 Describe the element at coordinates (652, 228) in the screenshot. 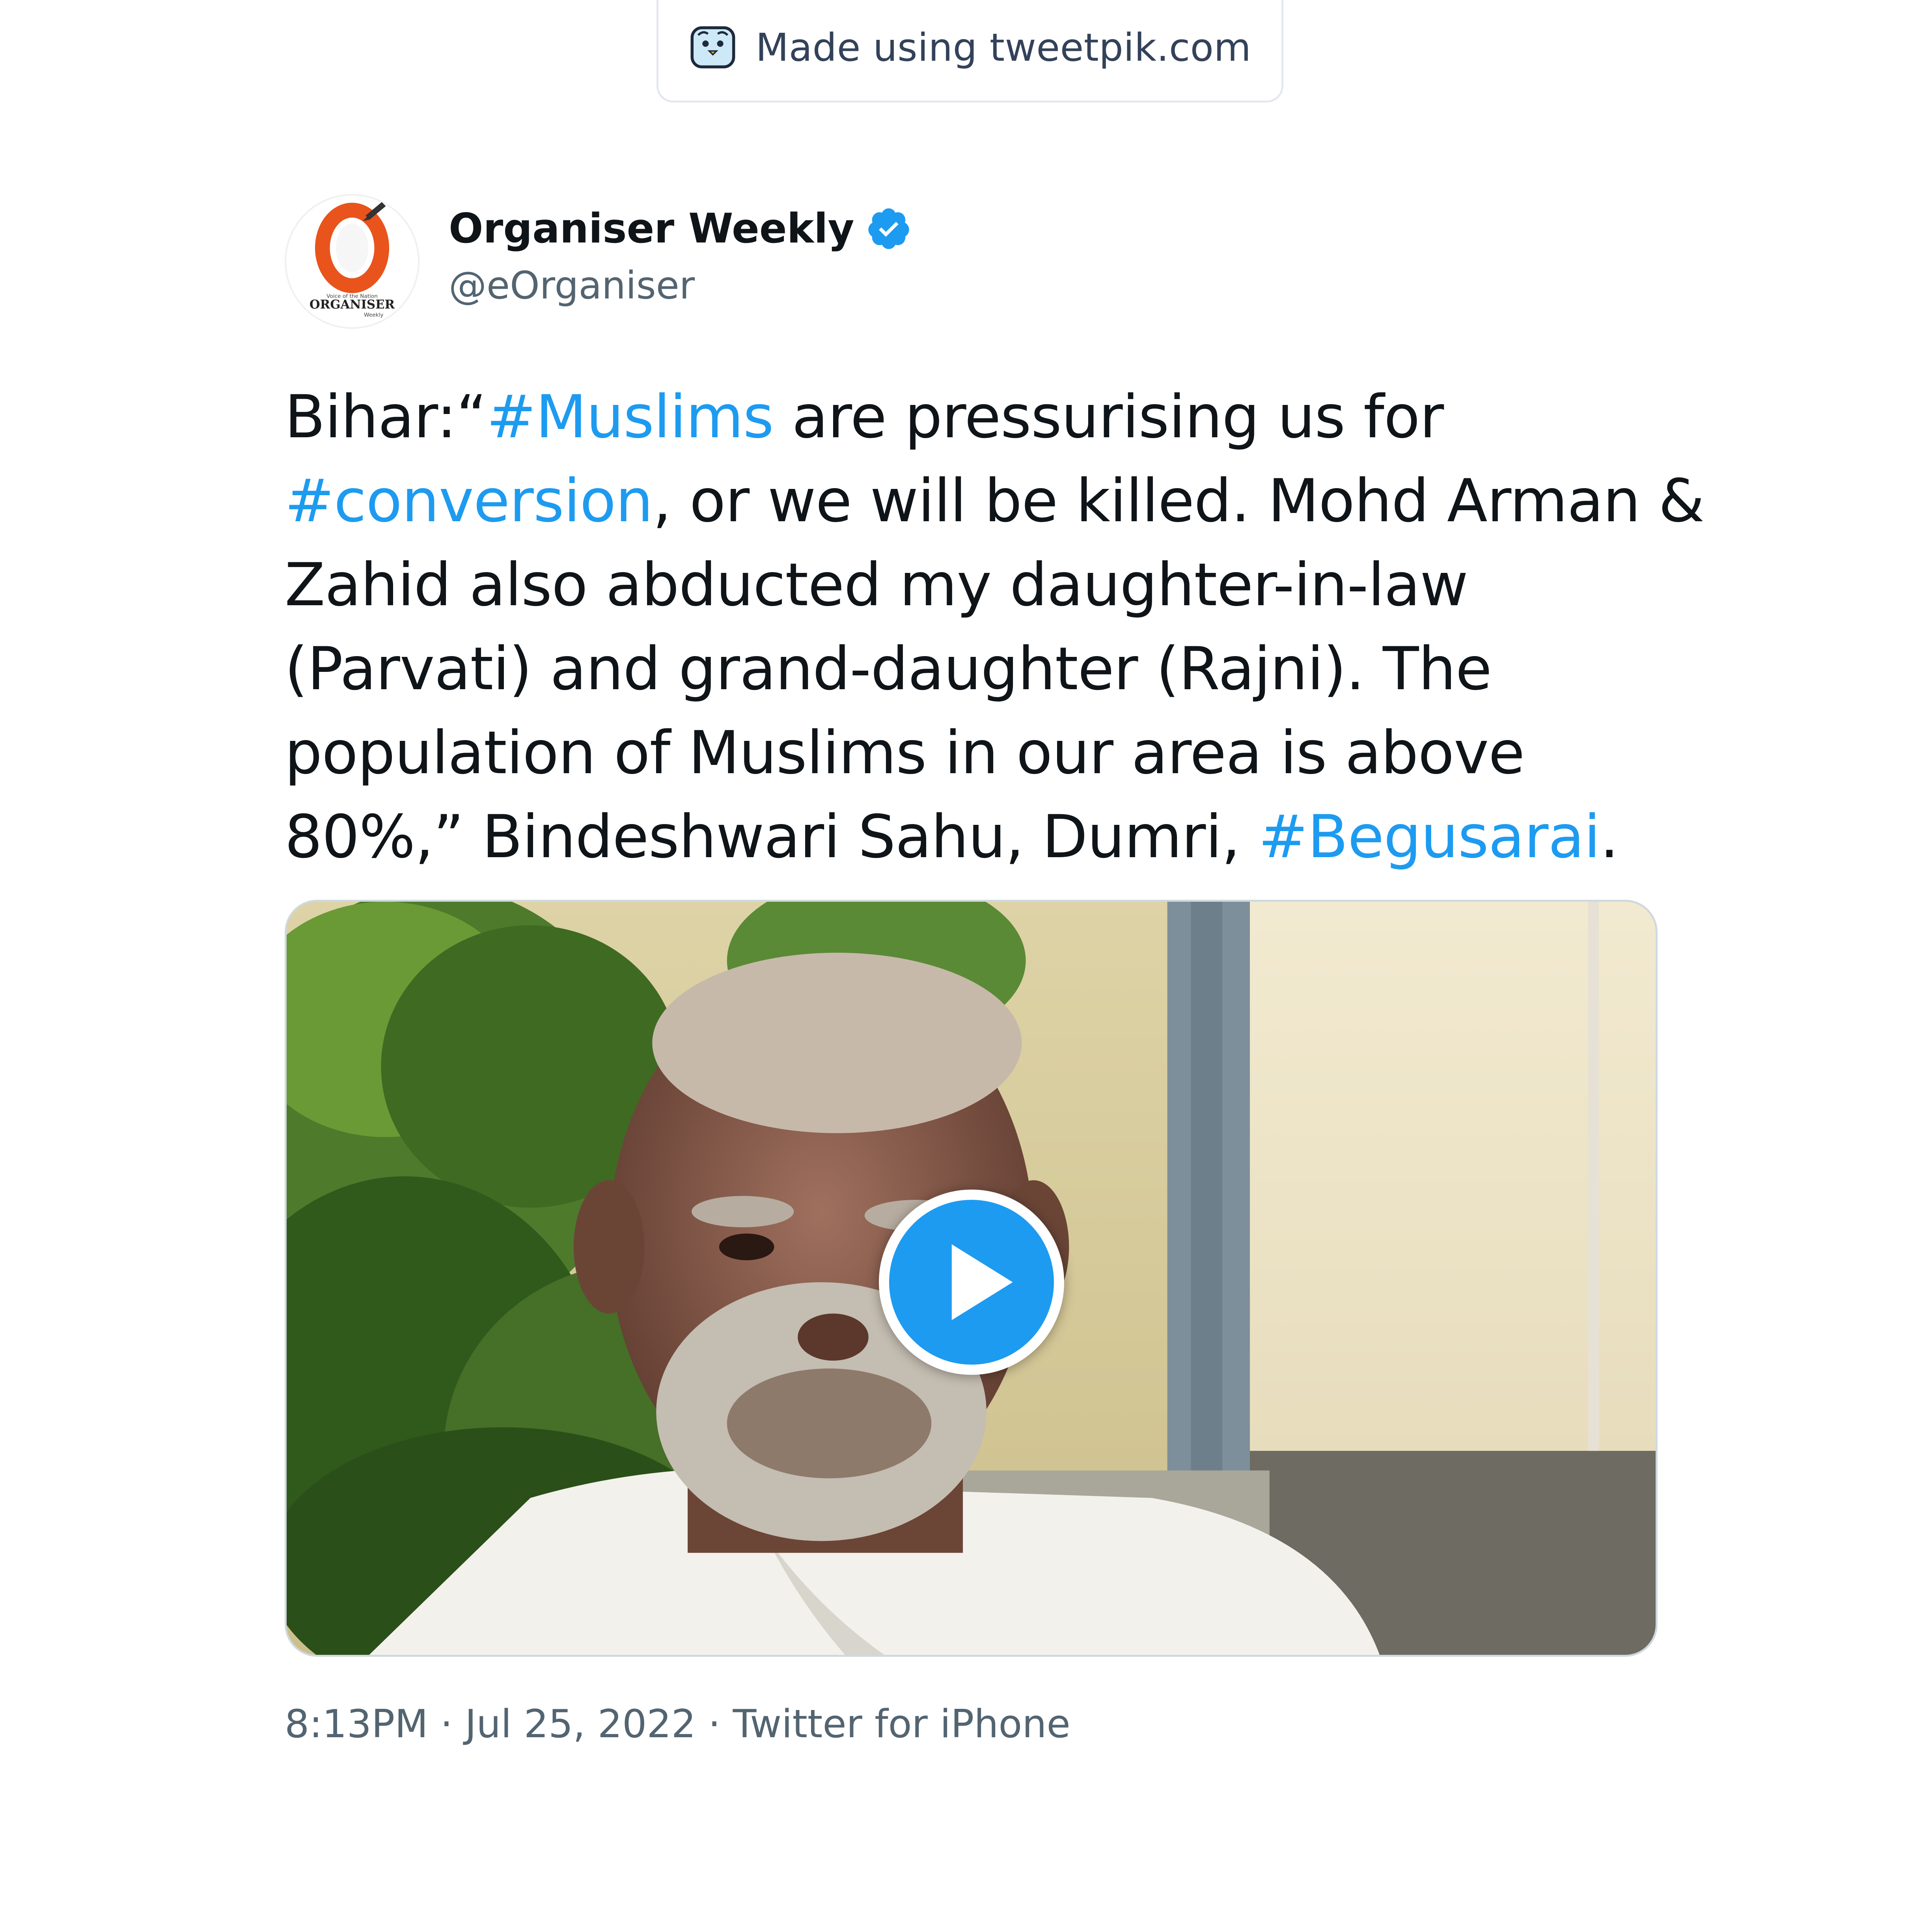

I see `author-name: Organiser Weekly` at that location.